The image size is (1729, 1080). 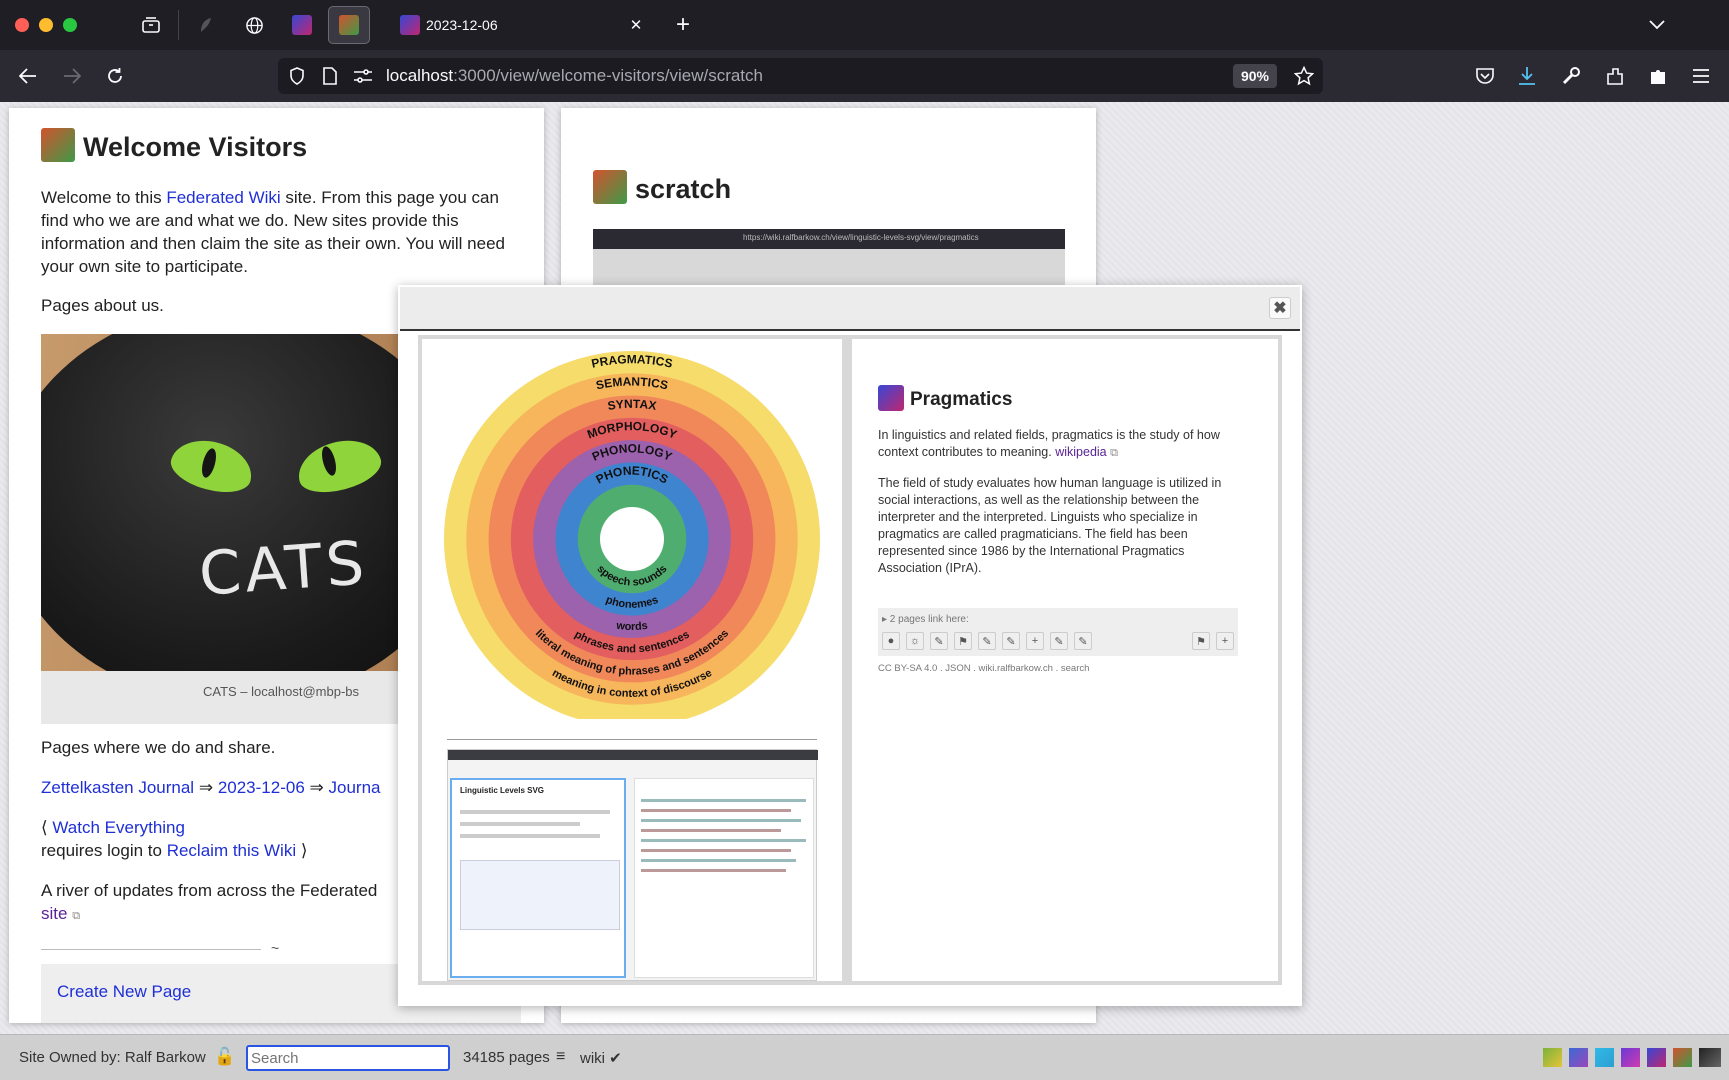 I want to click on journal-link: Journa, so click(x=355, y=787).